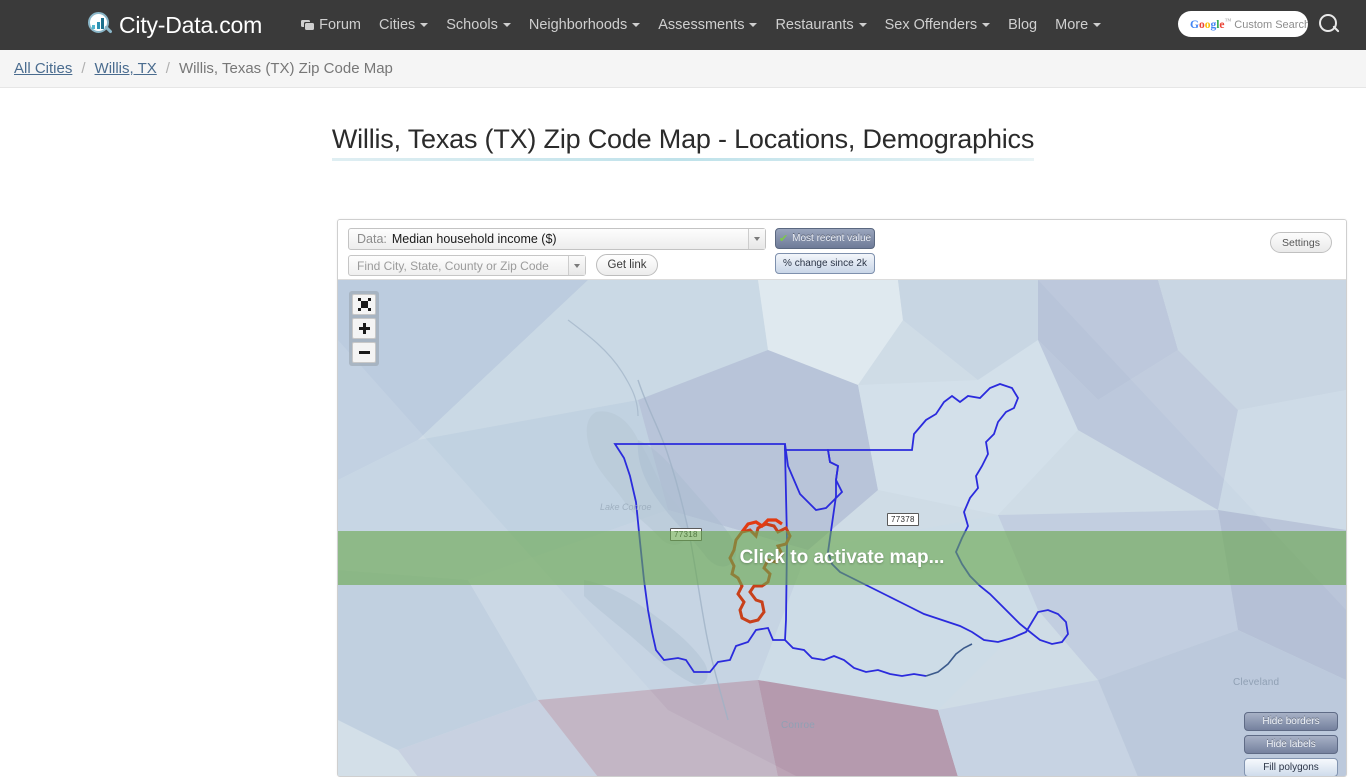  Describe the element at coordinates (474, 239) in the screenshot. I see `data-select-value: Median household income ($)` at that location.